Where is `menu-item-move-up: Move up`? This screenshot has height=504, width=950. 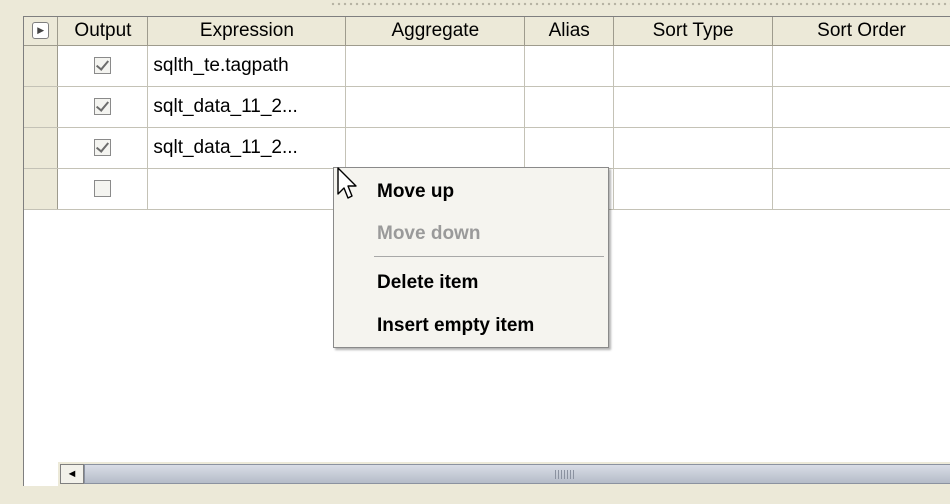 menu-item-move-up: Move up is located at coordinates (415, 192).